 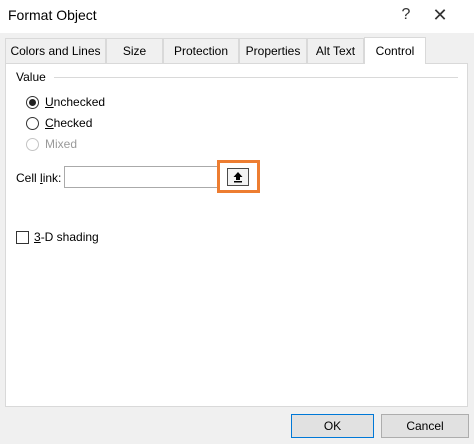 What do you see at coordinates (75, 102) in the screenshot?
I see `radio-unchecked-label: Unchecked` at bounding box center [75, 102].